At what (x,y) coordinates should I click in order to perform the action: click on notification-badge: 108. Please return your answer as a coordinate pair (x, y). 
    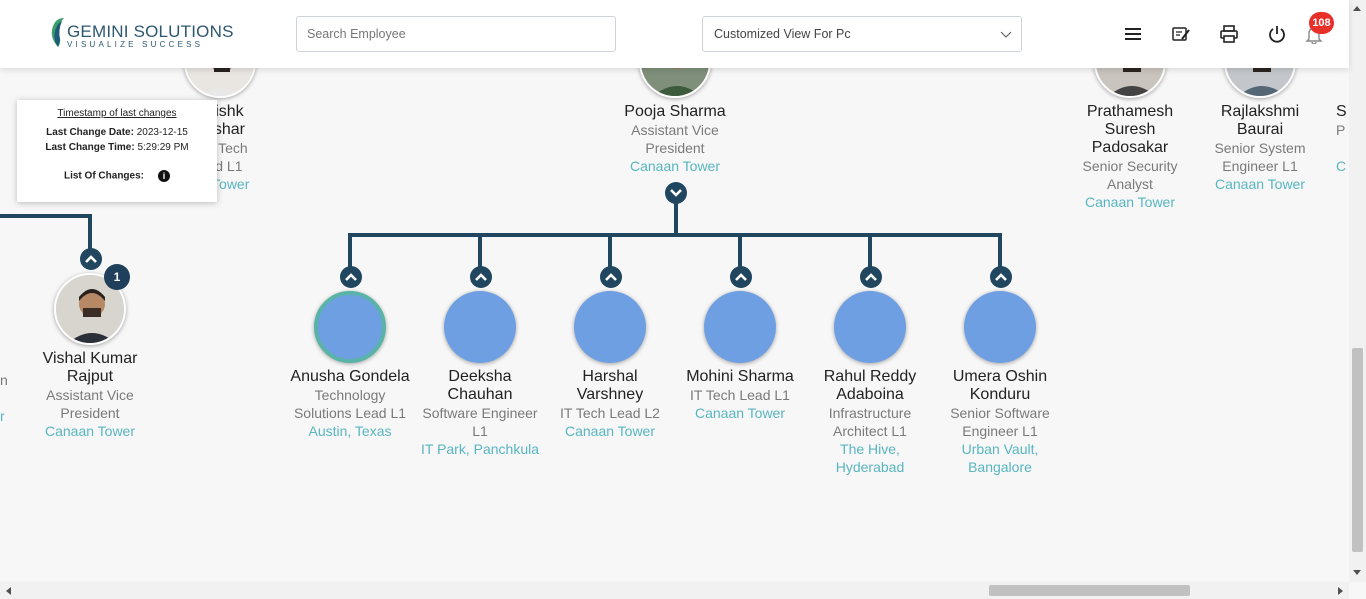
    Looking at the image, I should click on (1321, 23).